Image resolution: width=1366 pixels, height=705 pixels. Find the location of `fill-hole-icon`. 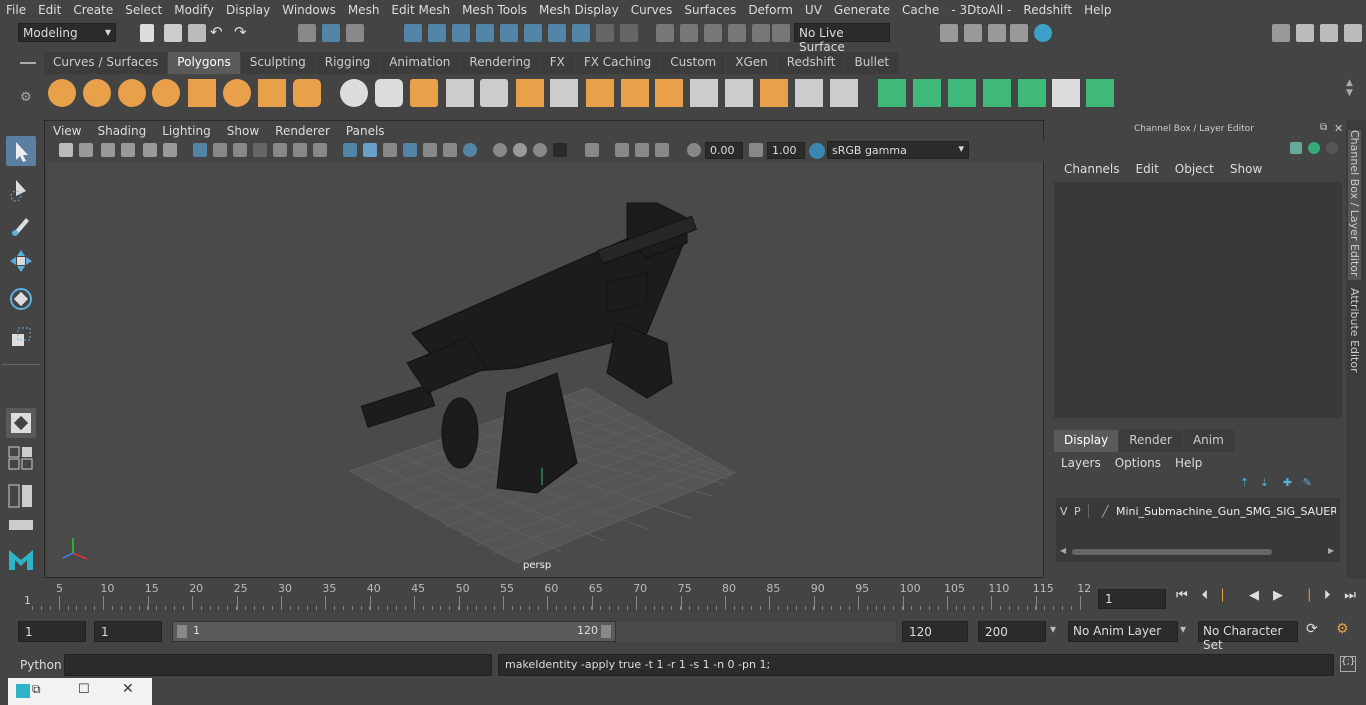

fill-hole-icon is located at coordinates (809, 93).